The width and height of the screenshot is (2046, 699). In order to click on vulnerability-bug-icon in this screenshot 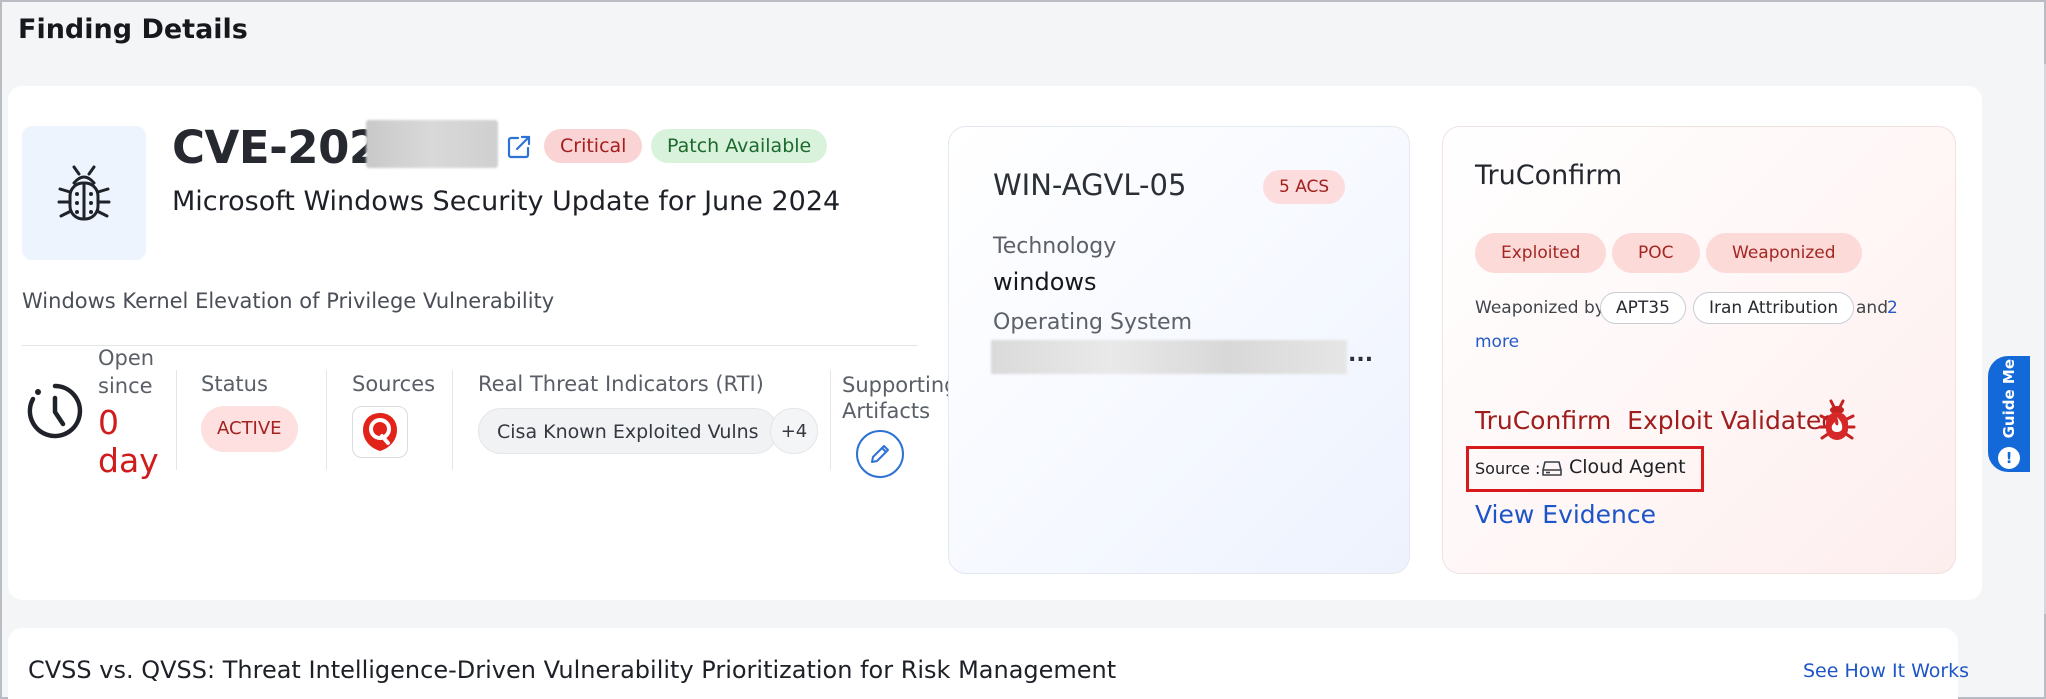, I will do `click(84, 193)`.